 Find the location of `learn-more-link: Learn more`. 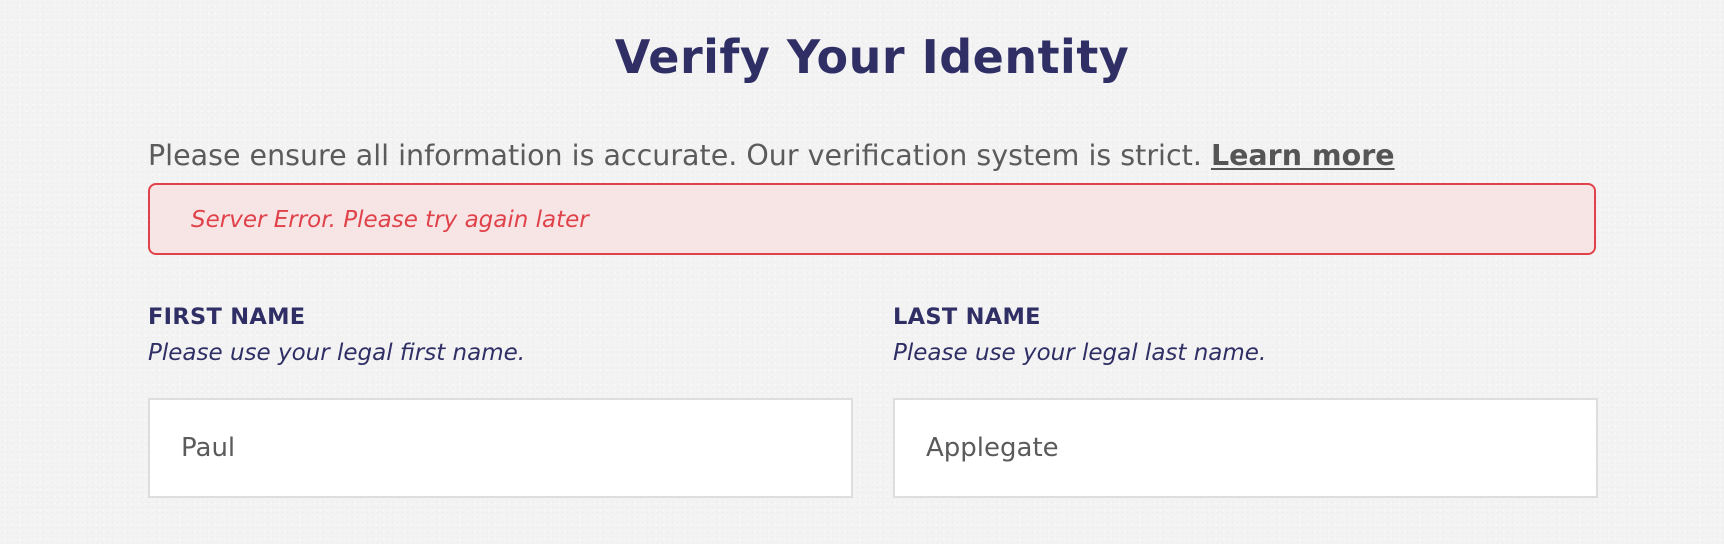

learn-more-link: Learn more is located at coordinates (1303, 155).